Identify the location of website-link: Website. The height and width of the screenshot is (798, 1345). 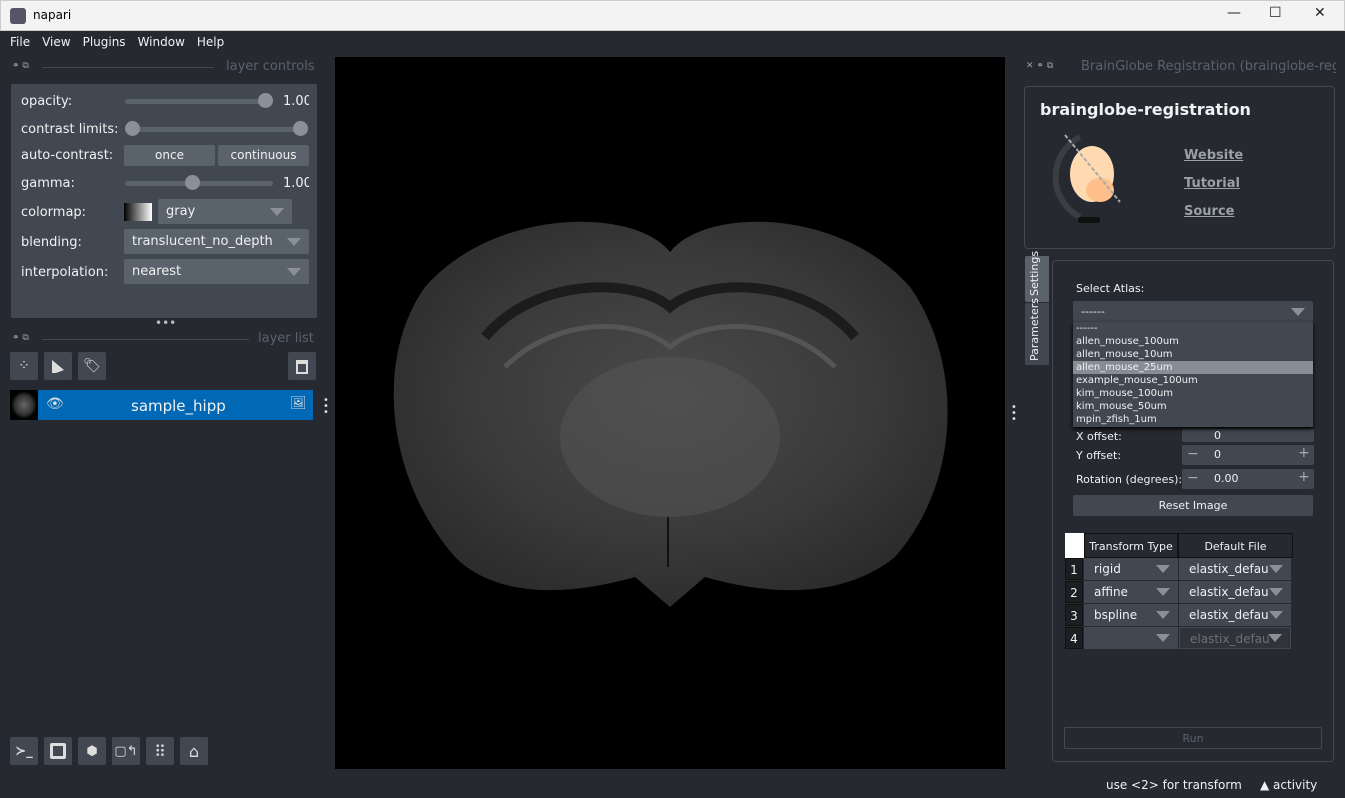
(1213, 155).